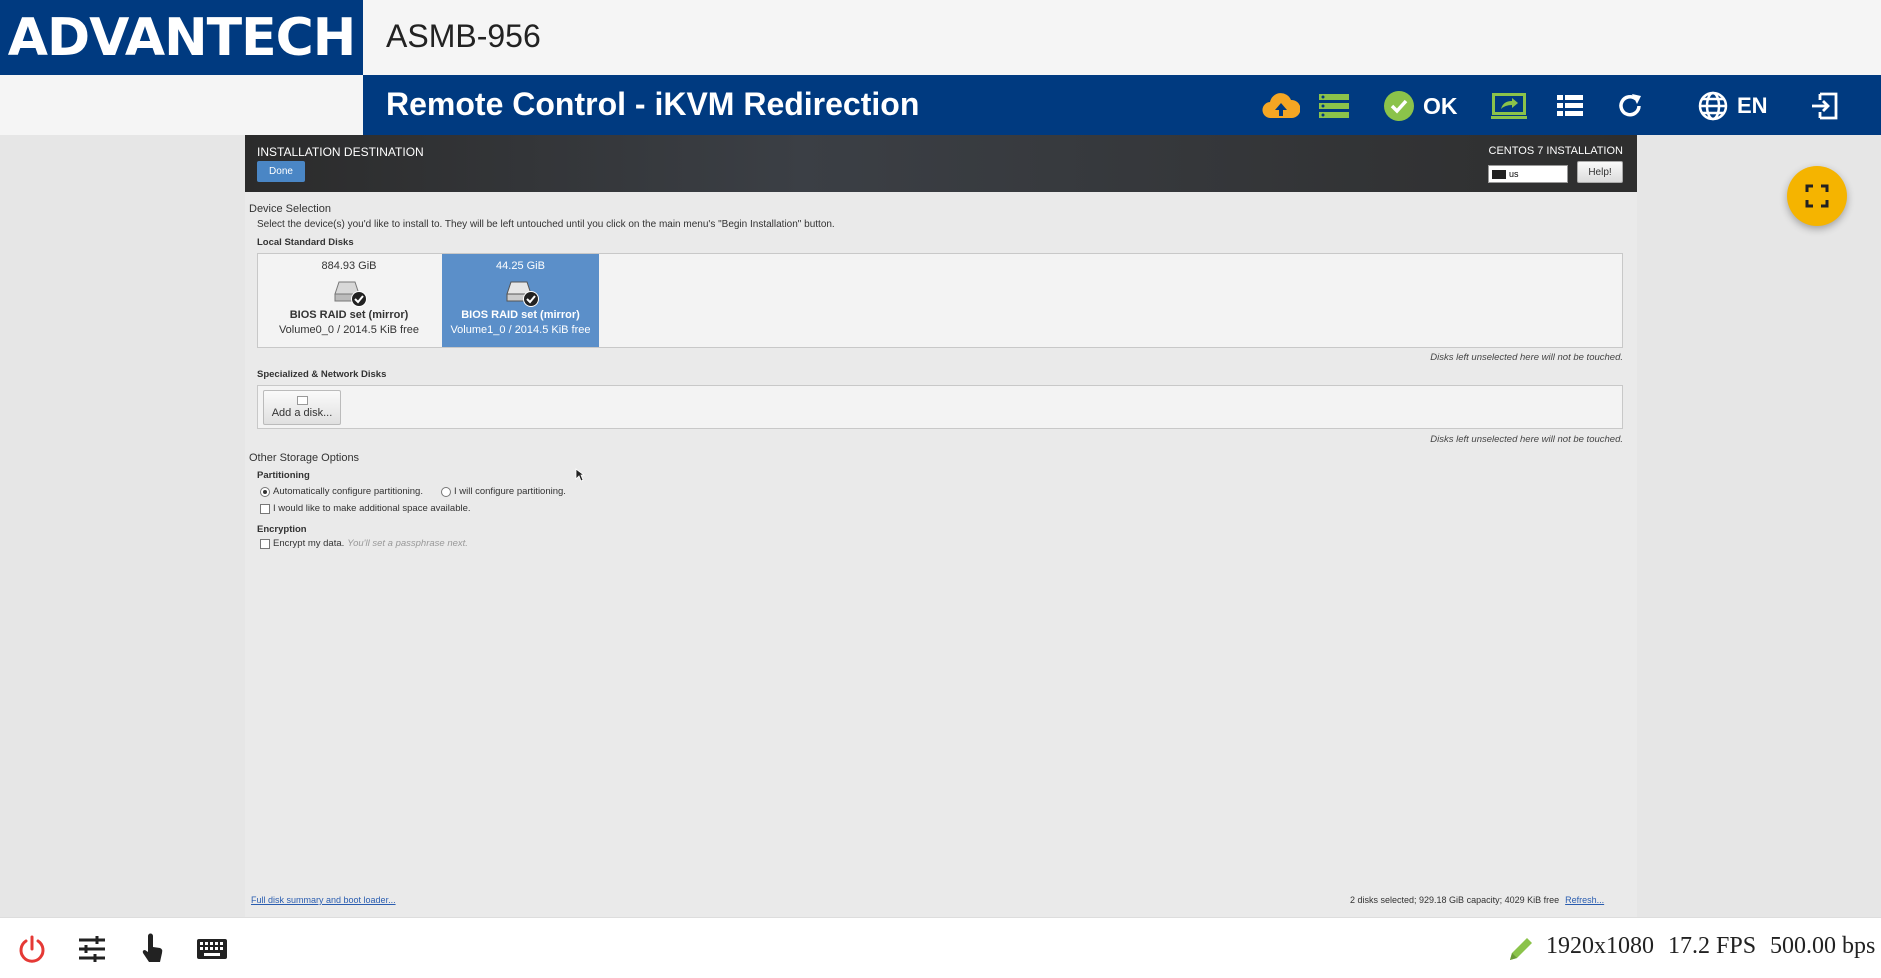 The width and height of the screenshot is (1881, 978). What do you see at coordinates (181, 105) in the screenshot?
I see `header-spacer` at bounding box center [181, 105].